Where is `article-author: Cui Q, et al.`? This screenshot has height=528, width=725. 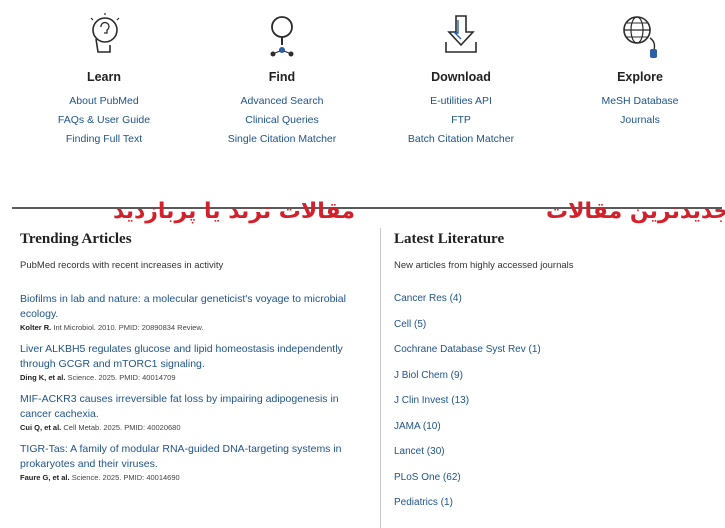 article-author: Cui Q, et al. is located at coordinates (41, 427).